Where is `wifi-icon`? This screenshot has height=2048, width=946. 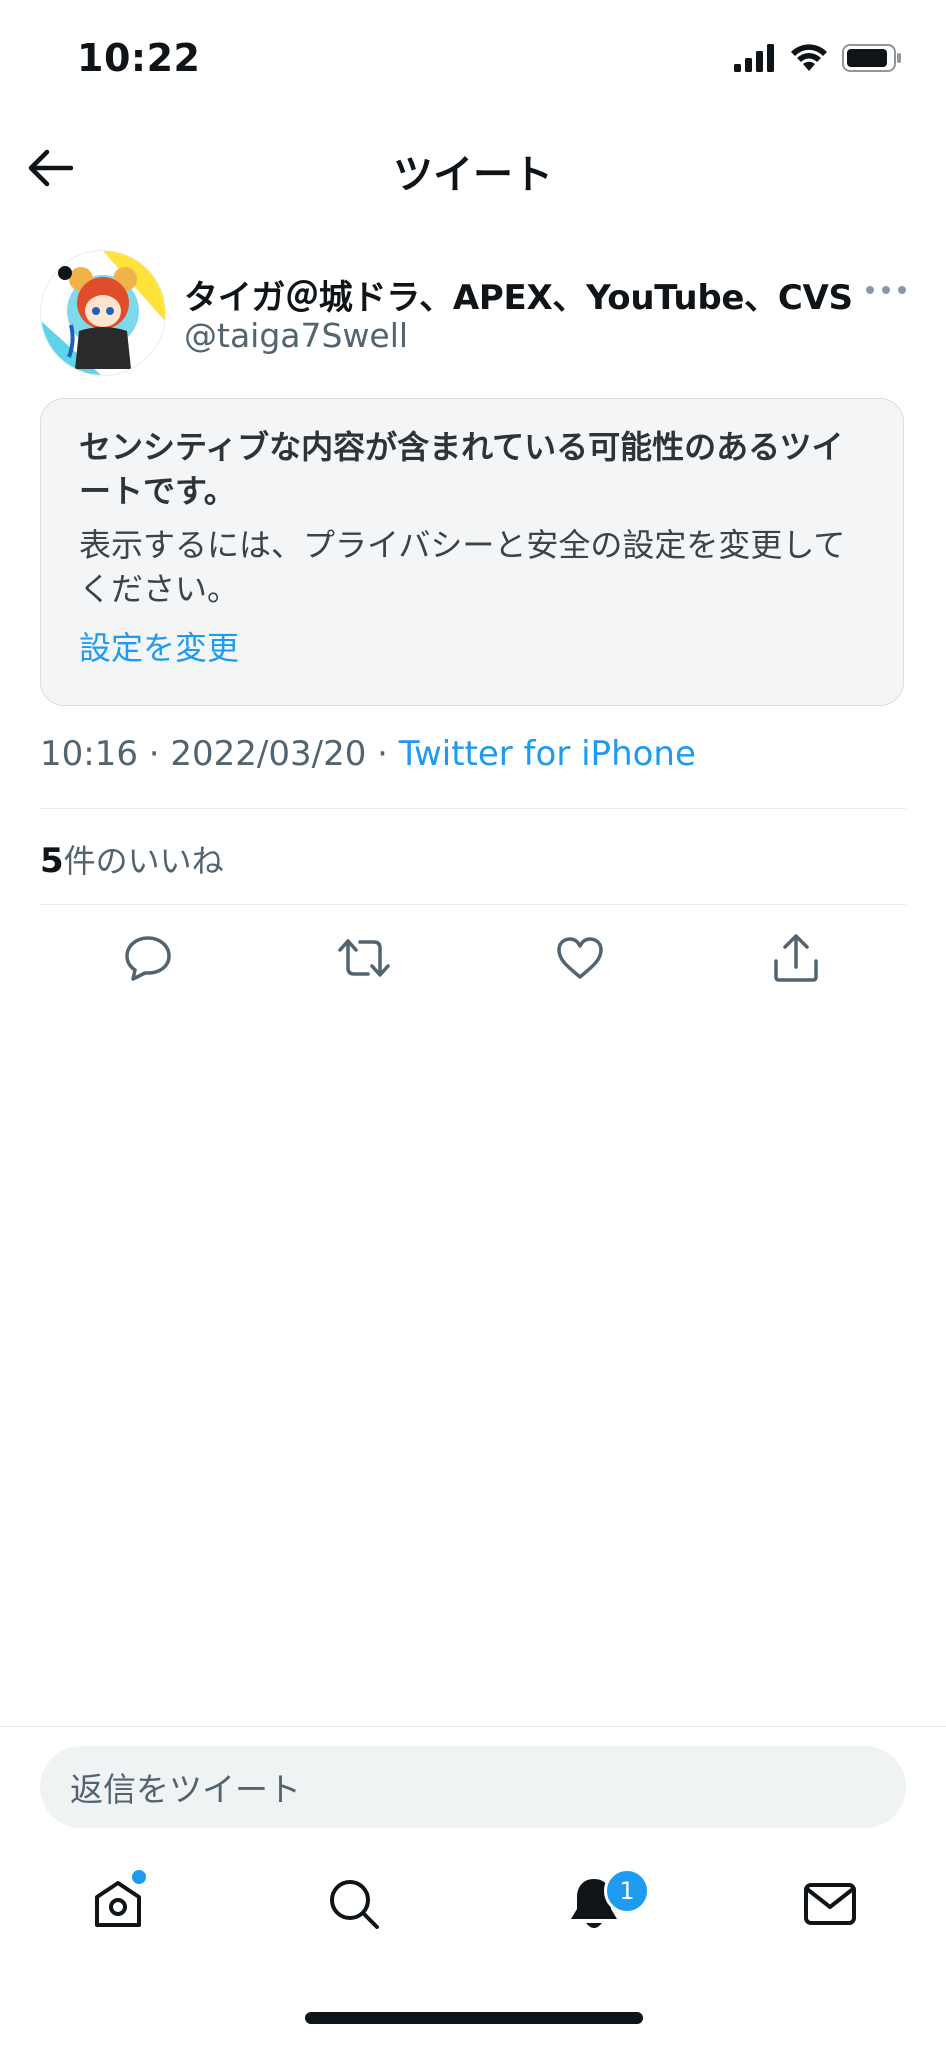
wifi-icon is located at coordinates (809, 57).